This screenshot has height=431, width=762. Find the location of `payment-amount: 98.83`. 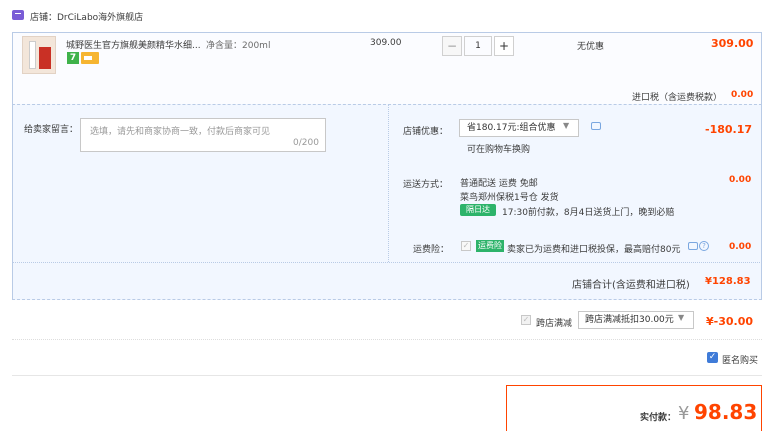

payment-amount: 98.83 is located at coordinates (726, 412).